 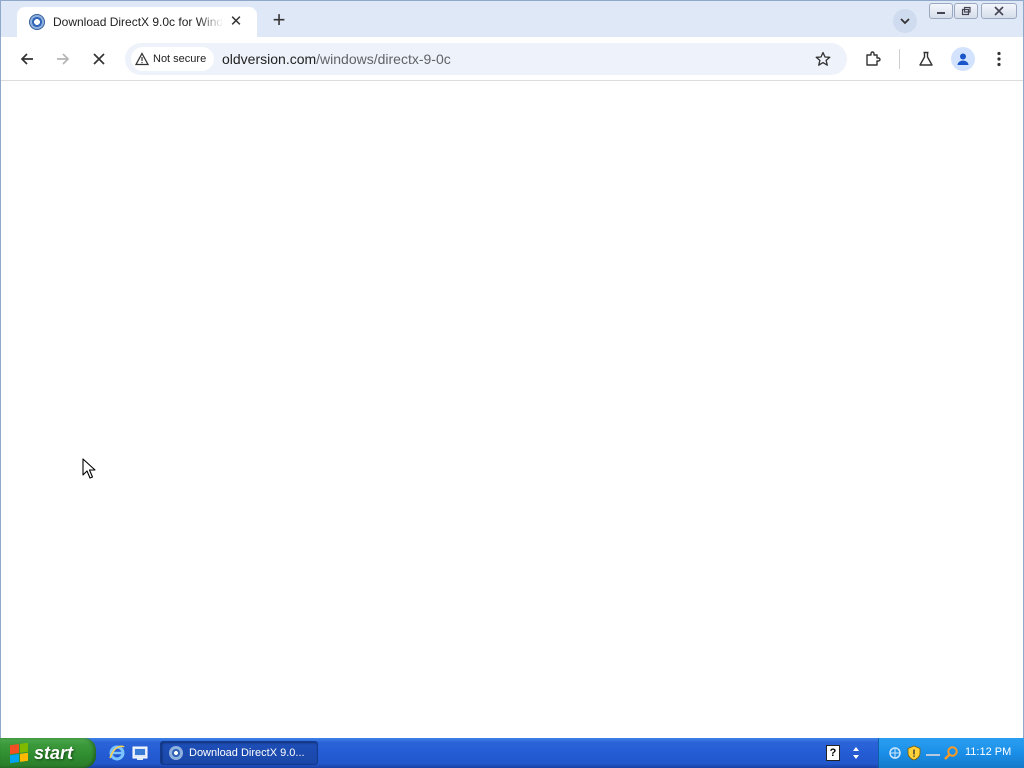 I want to click on show-desktop-icon, so click(x=140, y=753).